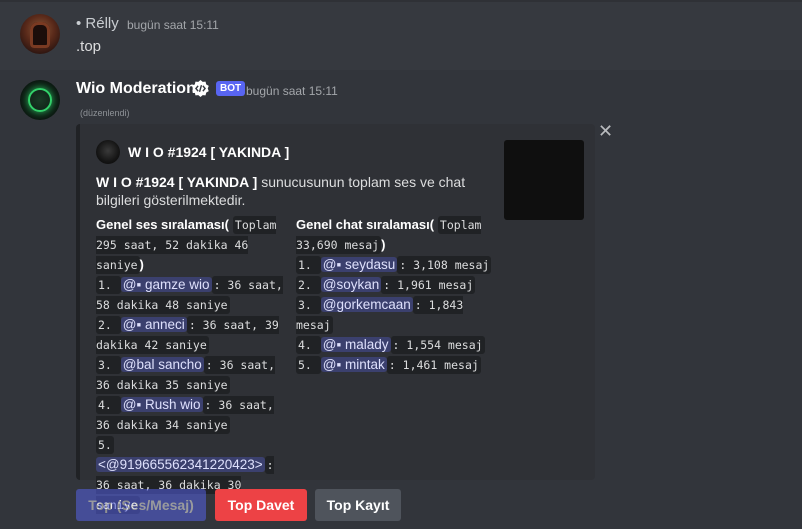 This screenshot has width=802, height=529. What do you see at coordinates (105, 113) in the screenshot?
I see `edited-label: (düzenlendi)` at bounding box center [105, 113].